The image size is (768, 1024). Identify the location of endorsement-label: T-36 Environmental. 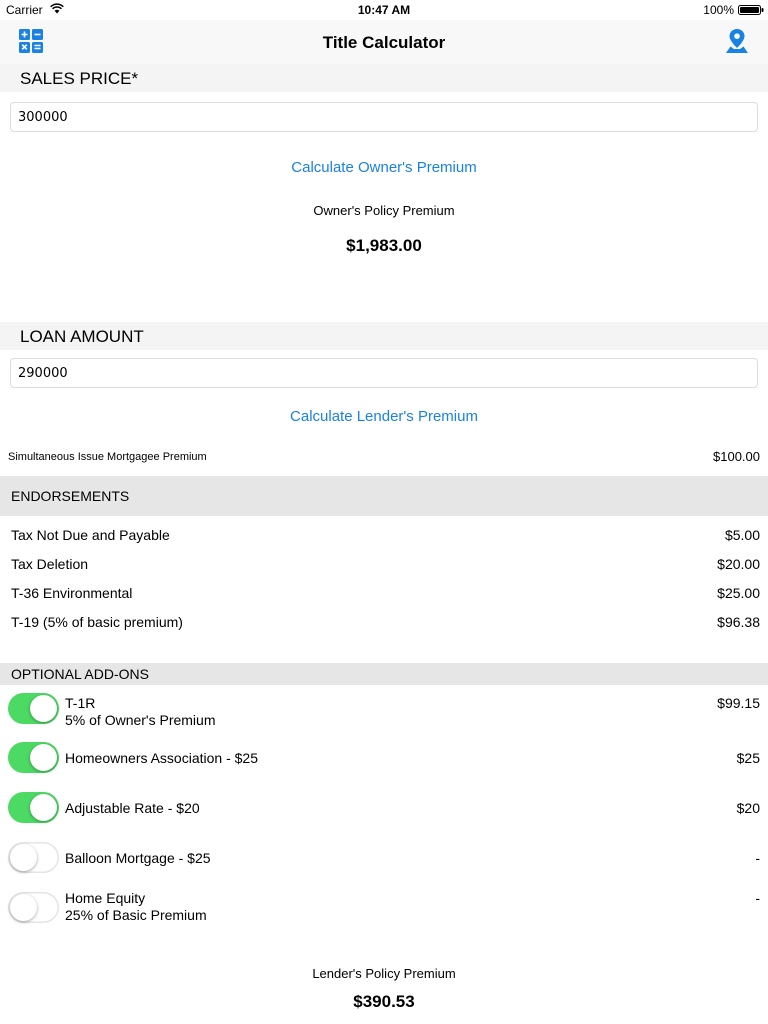
(72, 593).